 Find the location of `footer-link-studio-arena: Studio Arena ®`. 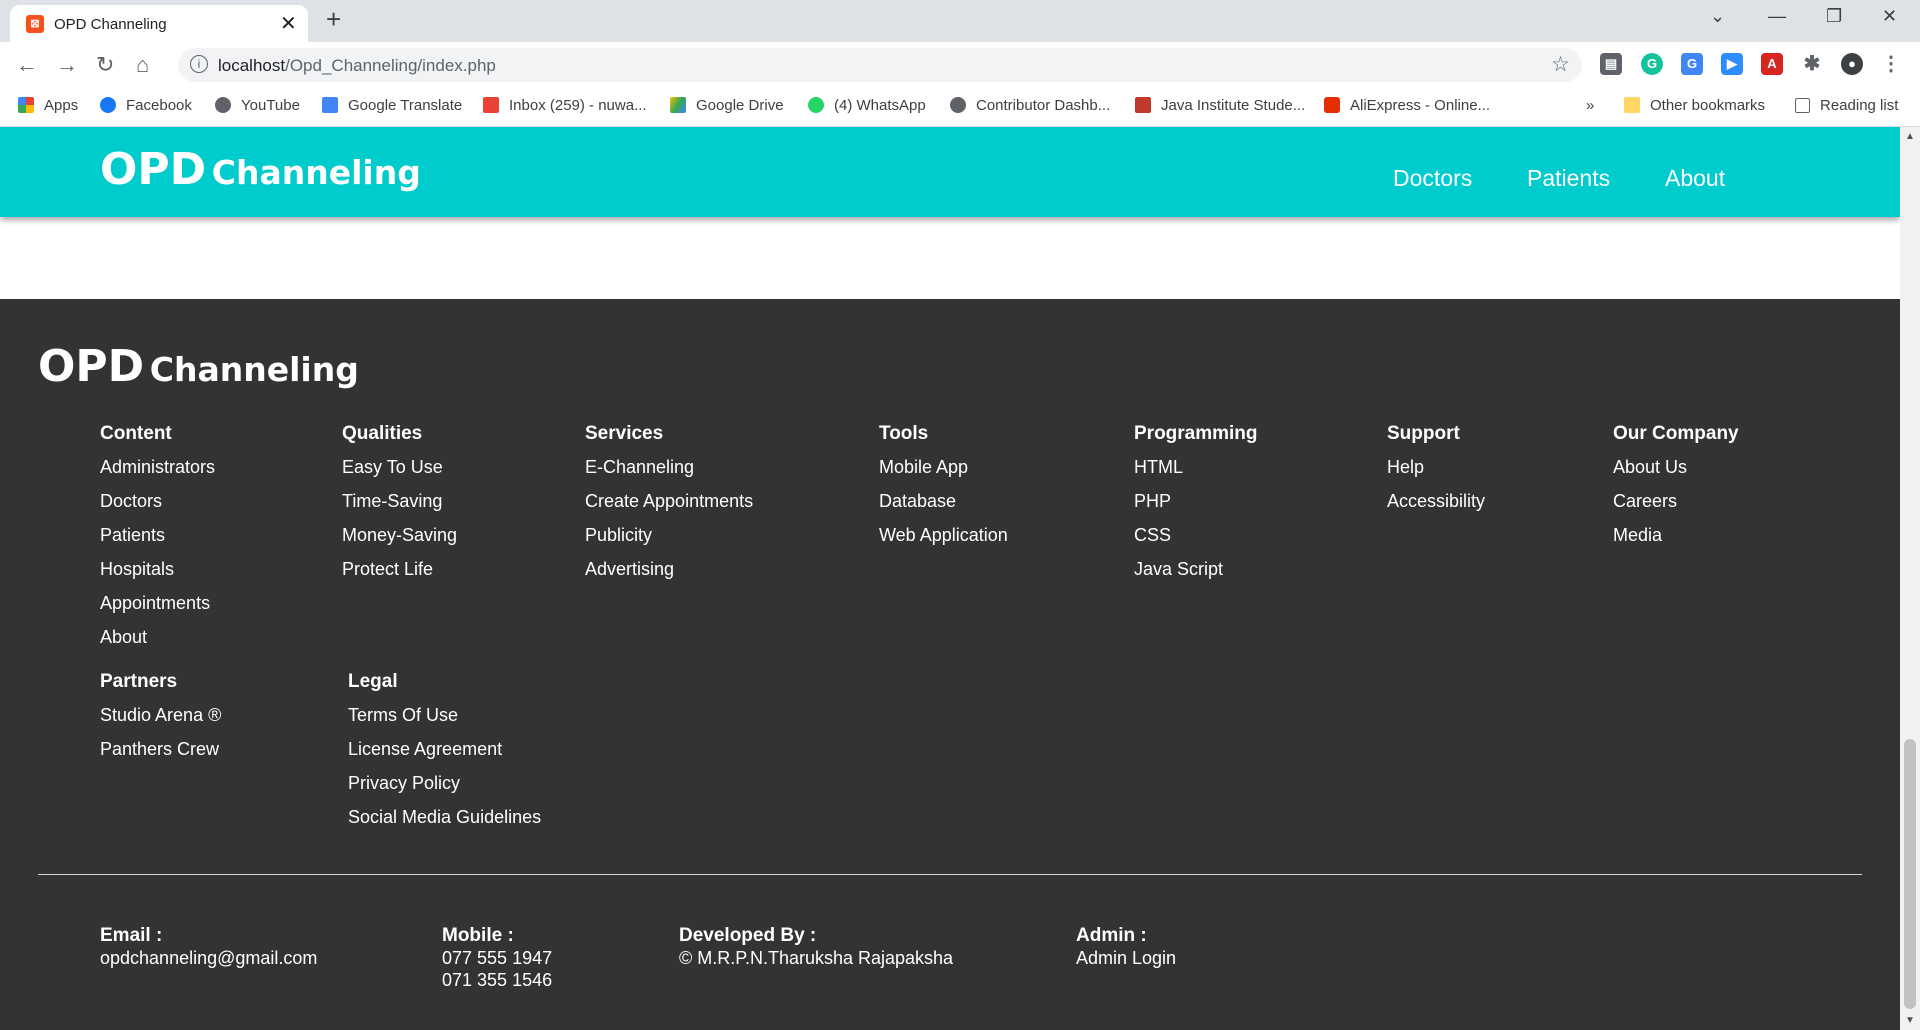

footer-link-studio-arena: Studio Arena ® is located at coordinates (160, 722).